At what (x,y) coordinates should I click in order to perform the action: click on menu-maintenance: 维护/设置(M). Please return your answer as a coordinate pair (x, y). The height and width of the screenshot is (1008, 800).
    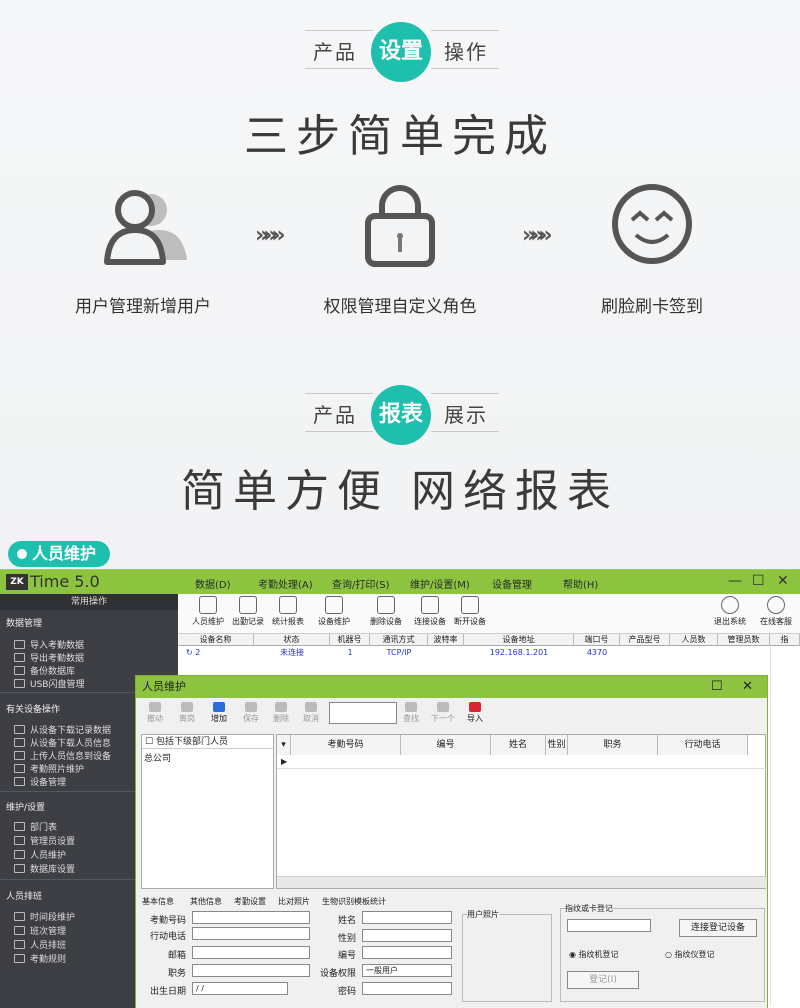
    Looking at the image, I should click on (440, 583).